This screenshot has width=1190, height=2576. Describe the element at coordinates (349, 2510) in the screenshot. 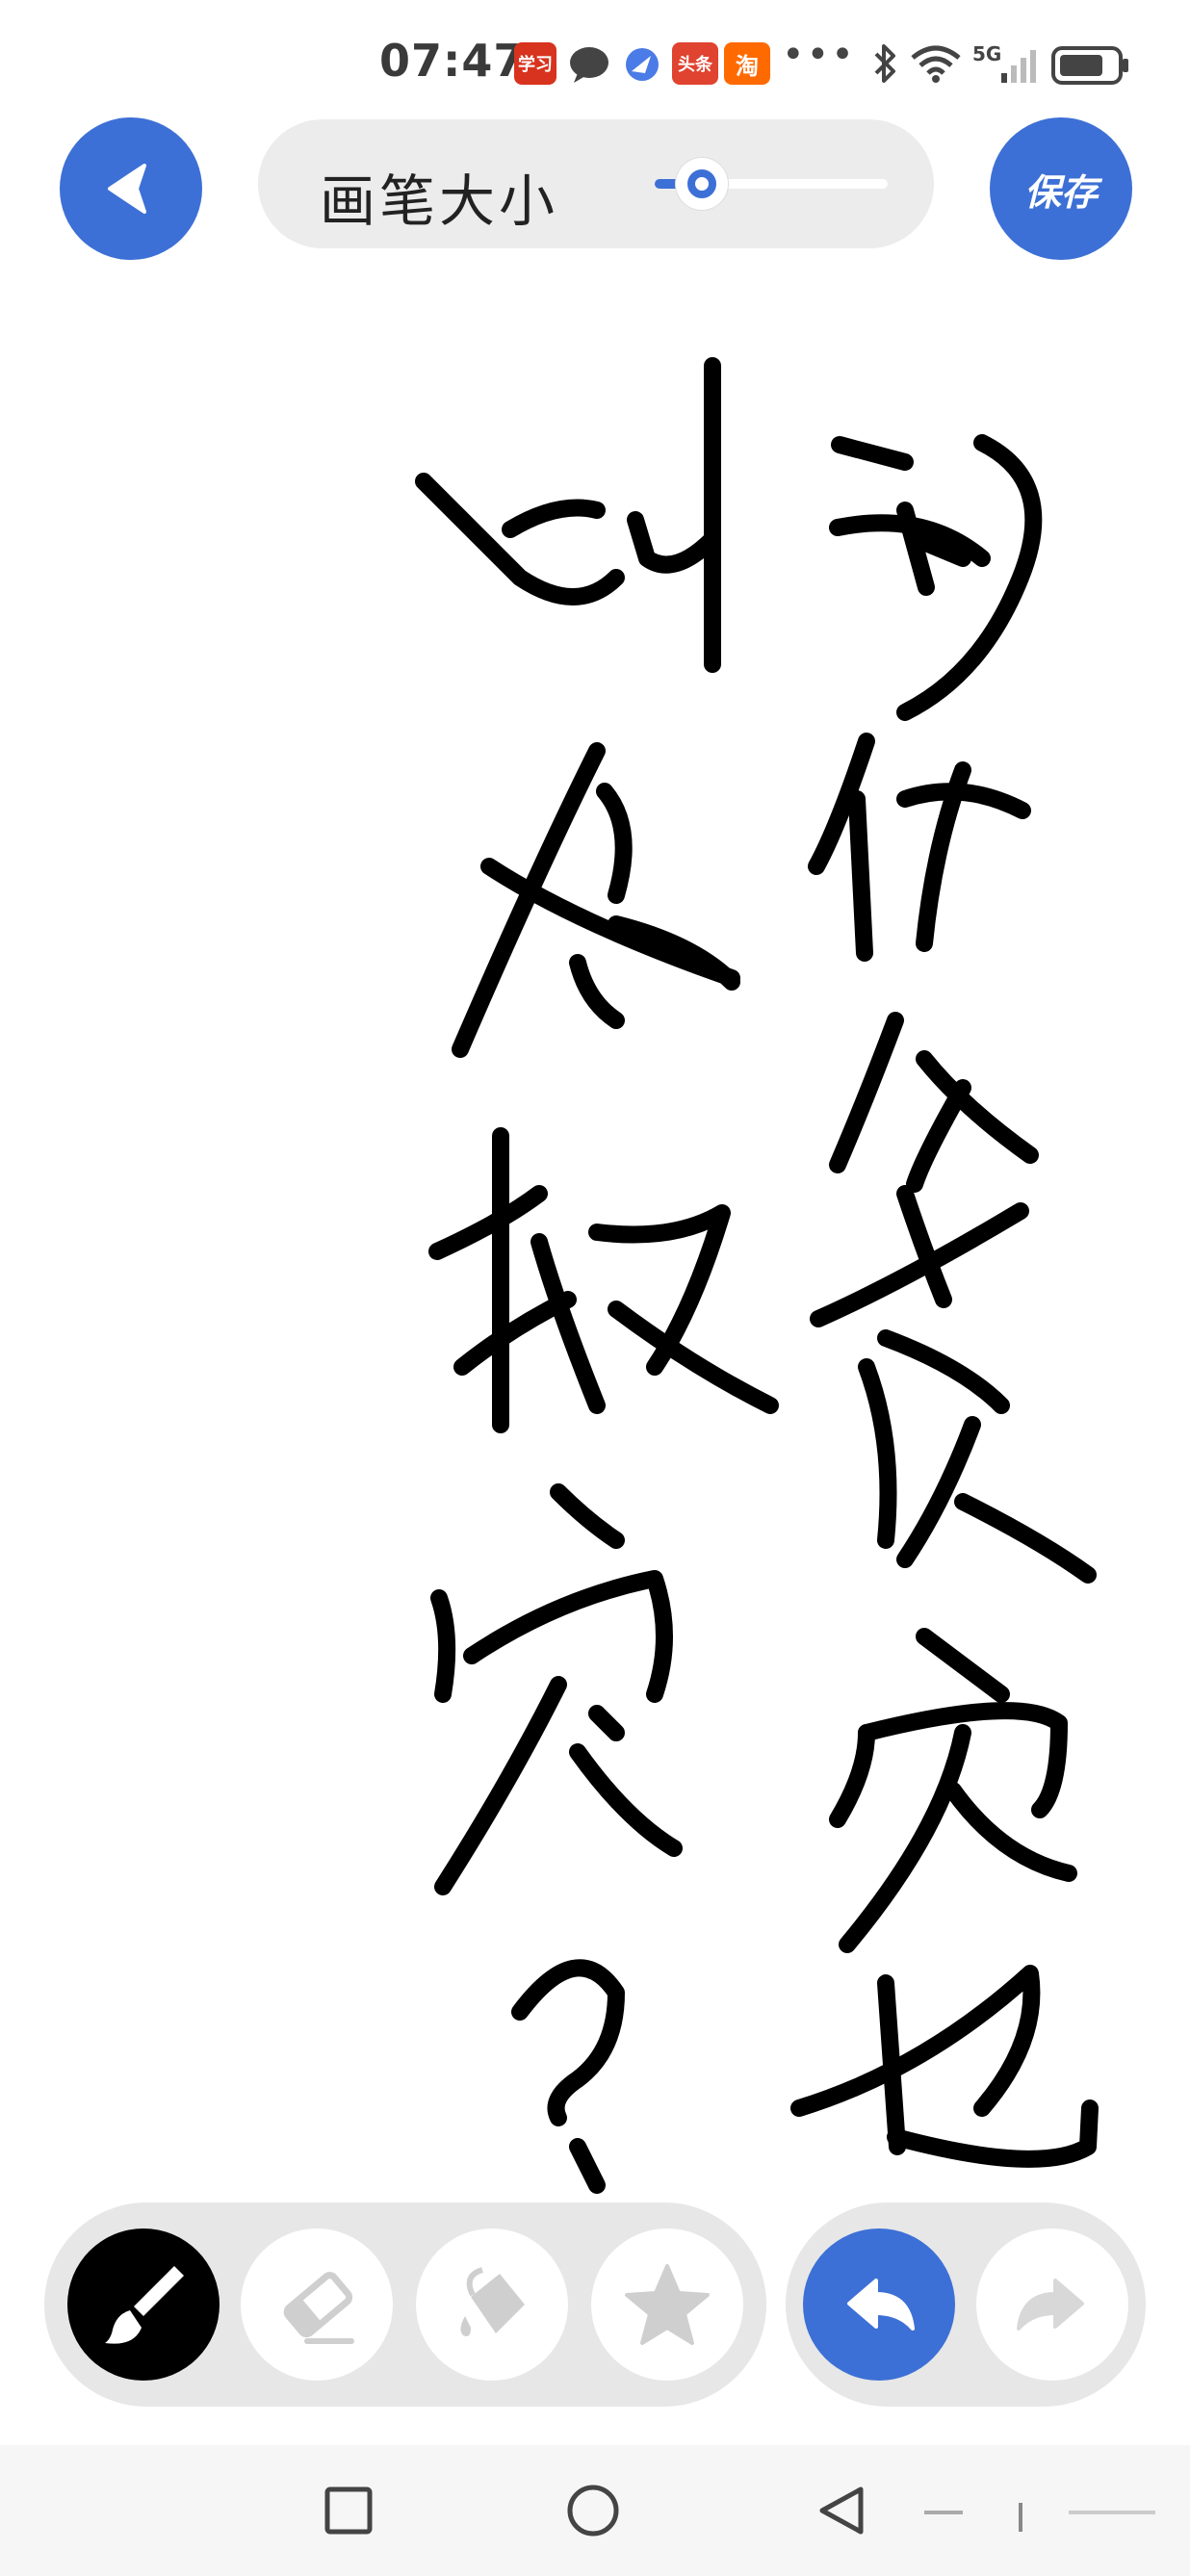

I see `square-icon` at that location.